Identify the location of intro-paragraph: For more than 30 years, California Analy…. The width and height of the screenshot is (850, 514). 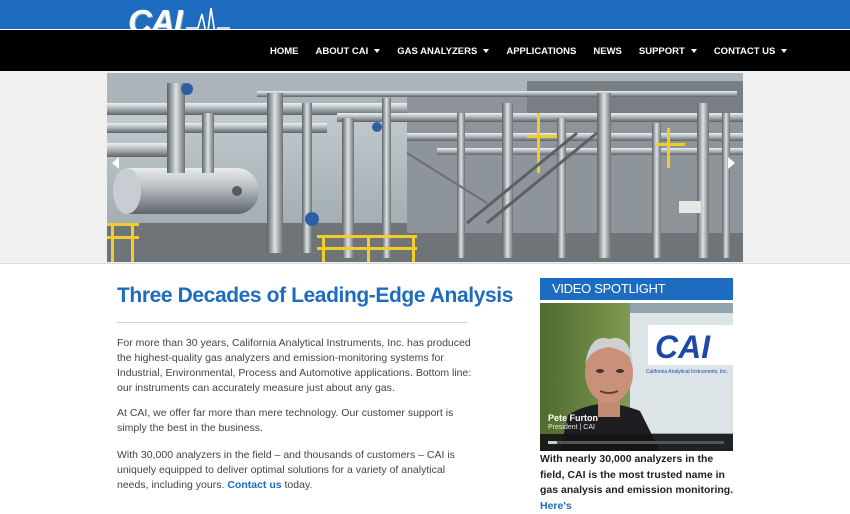
(294, 365).